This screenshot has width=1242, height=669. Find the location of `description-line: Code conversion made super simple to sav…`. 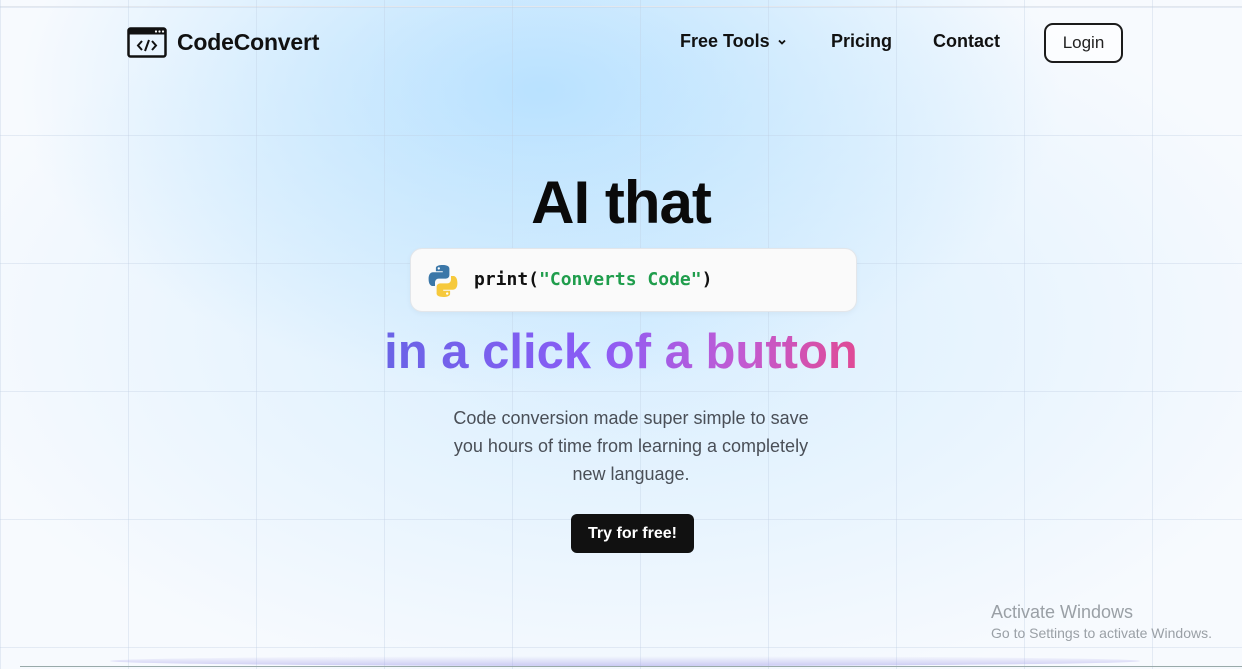

description-line: Code conversion made super simple to sav… is located at coordinates (631, 418).